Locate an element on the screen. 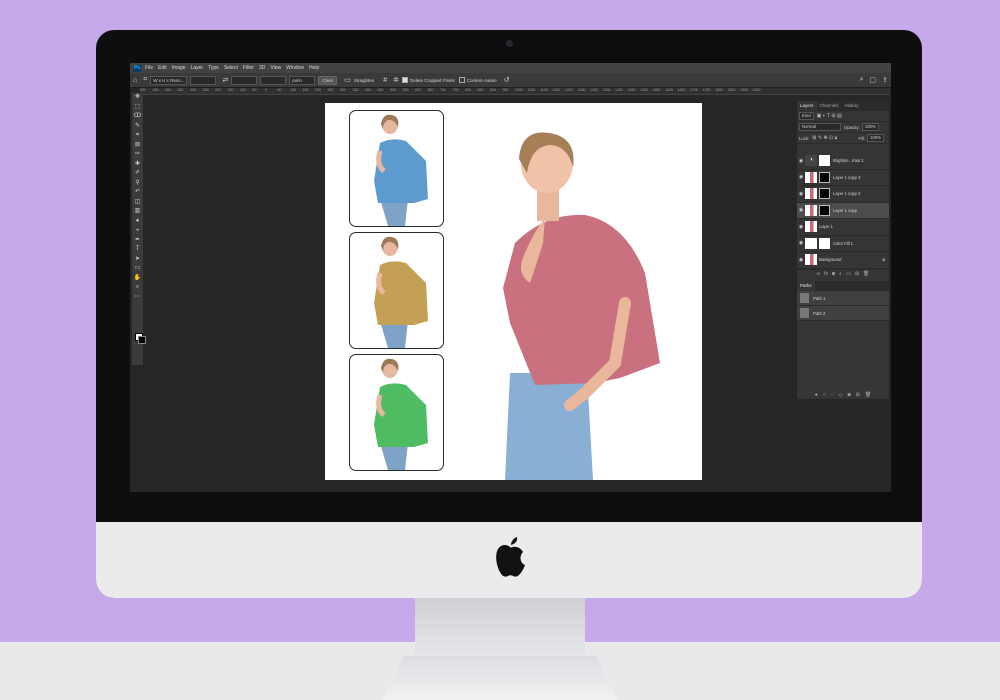 The height and width of the screenshot is (700, 1000). path-row: Path 2 is located at coordinates (843, 313).